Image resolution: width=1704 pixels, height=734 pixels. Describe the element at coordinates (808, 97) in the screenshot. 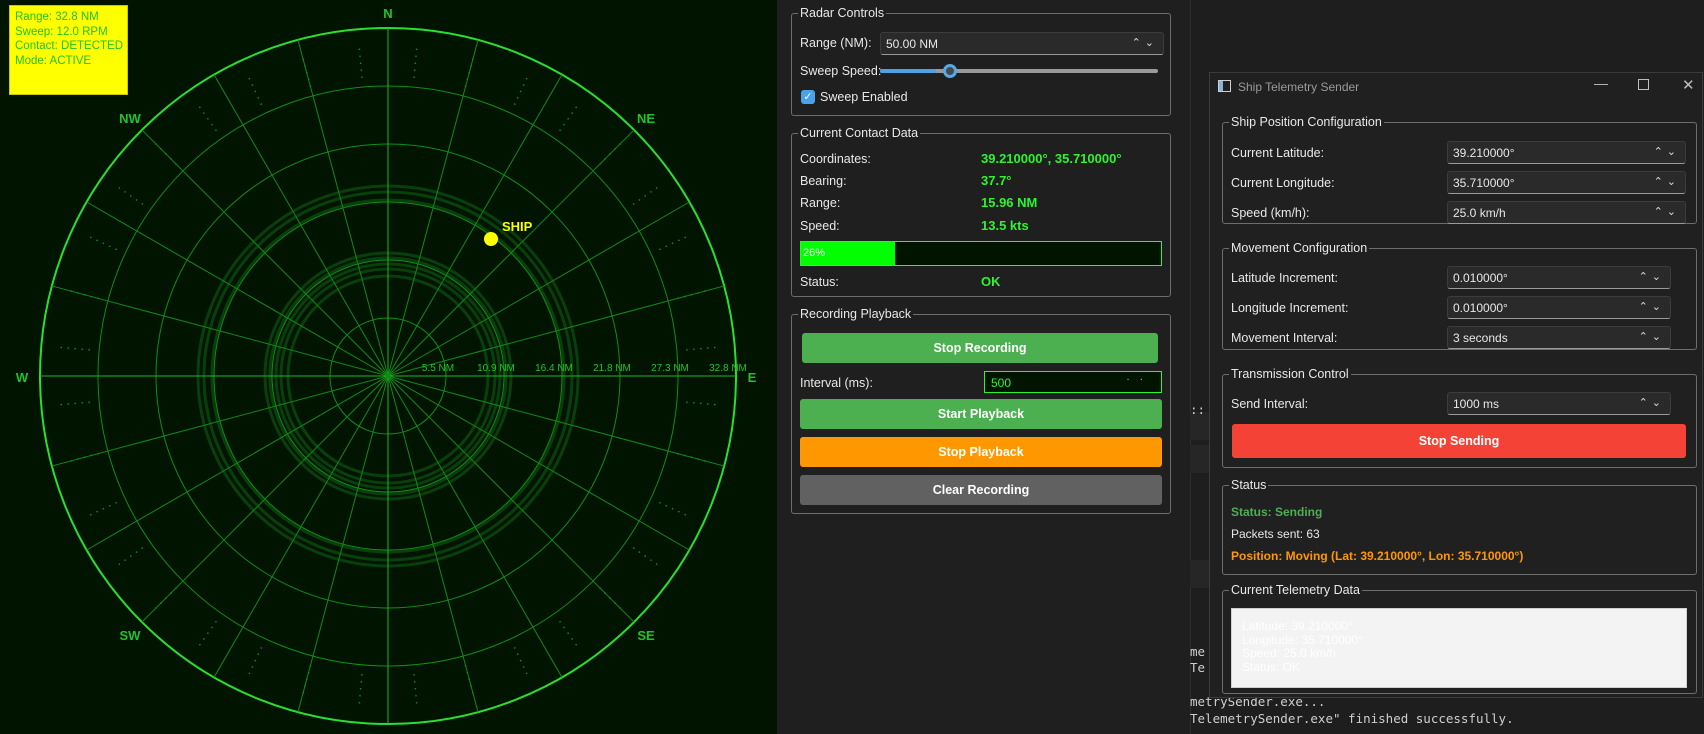

I see `sweep-enabled-checkbox: ✓` at that location.